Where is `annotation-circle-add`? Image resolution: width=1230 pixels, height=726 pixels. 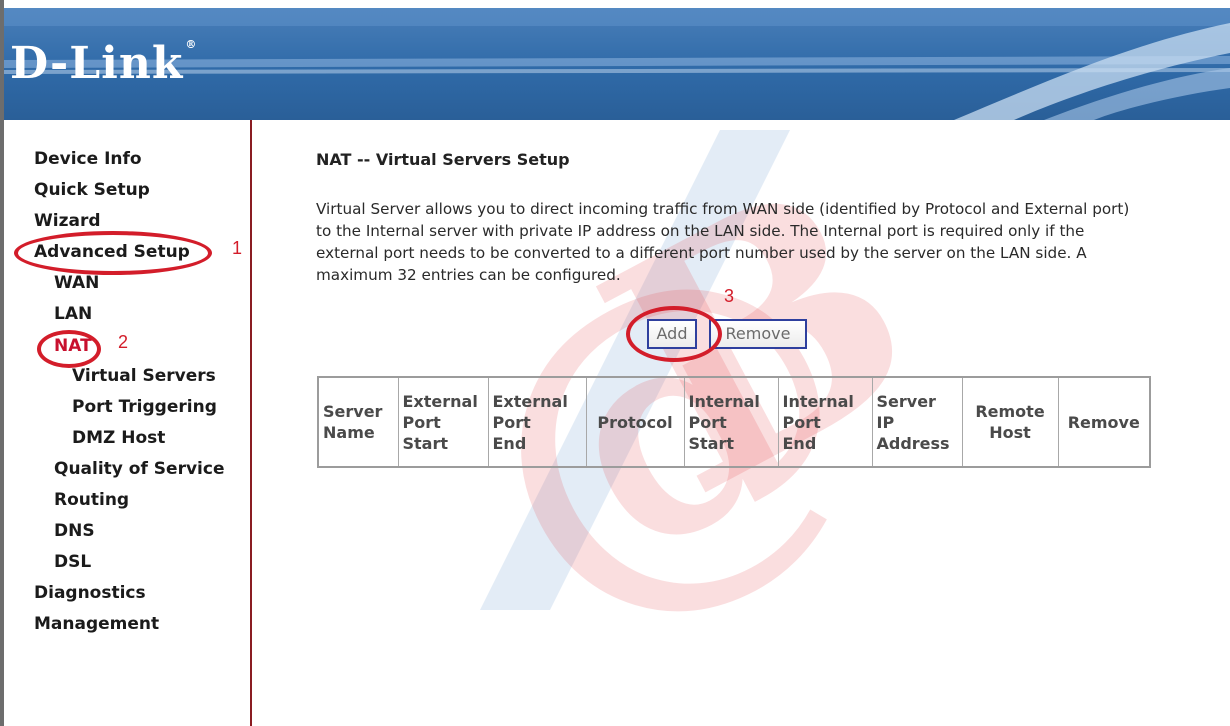 annotation-circle-add is located at coordinates (674, 334).